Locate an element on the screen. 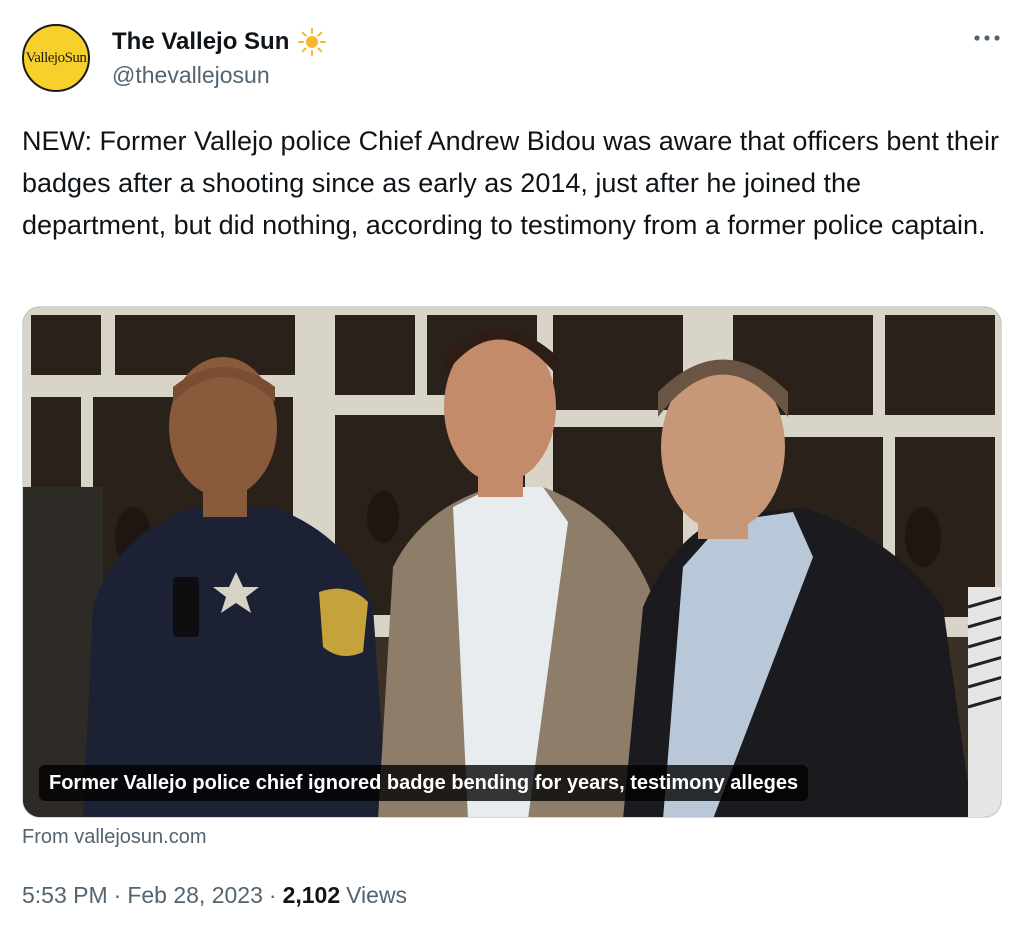 The width and height of the screenshot is (1024, 928). author-name: The Vallejo Sun is located at coordinates (219, 42).